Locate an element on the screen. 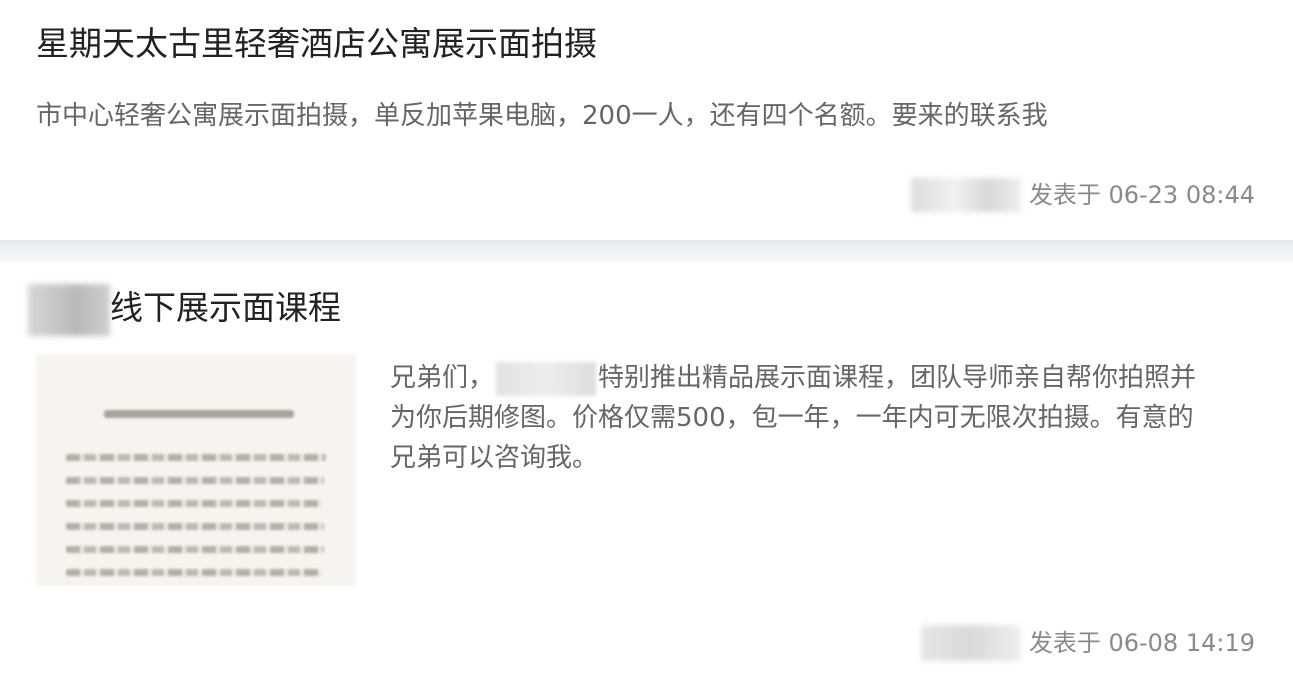 The height and width of the screenshot is (685, 1293). post-body-text: 兄弟们， is located at coordinates (442, 378).